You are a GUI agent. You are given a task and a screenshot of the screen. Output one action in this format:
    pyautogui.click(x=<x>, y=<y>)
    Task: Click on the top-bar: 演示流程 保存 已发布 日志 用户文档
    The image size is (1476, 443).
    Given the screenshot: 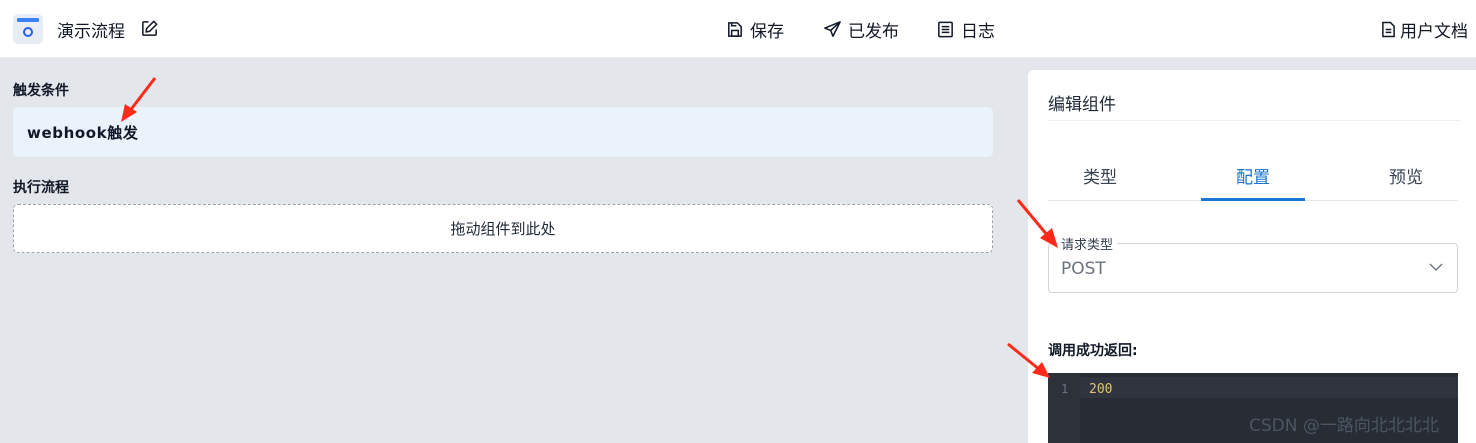 What is the action you would take?
    pyautogui.click(x=738, y=29)
    